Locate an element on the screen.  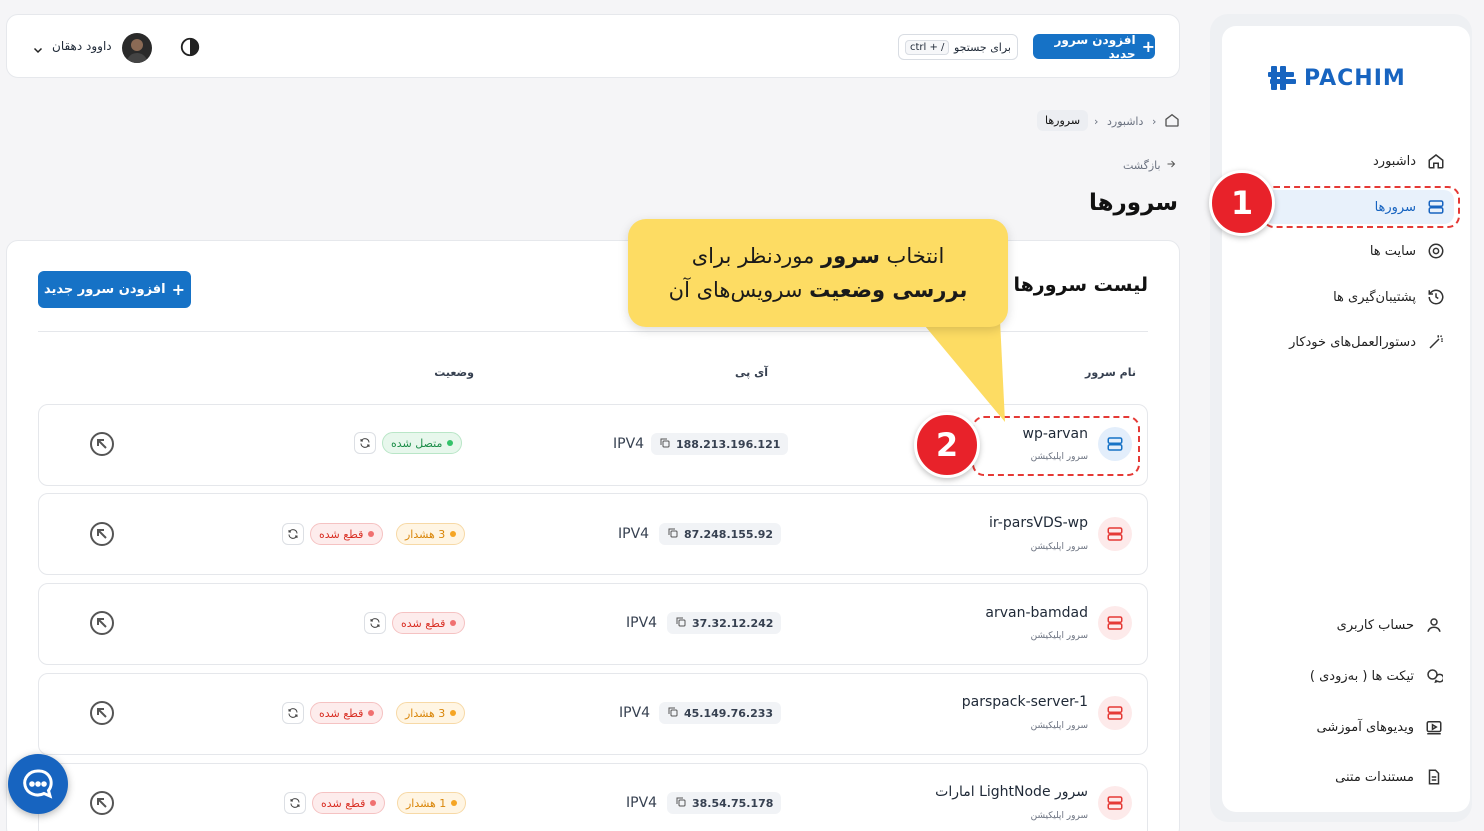
warning-badge: 1 هشدار is located at coordinates (432, 803).